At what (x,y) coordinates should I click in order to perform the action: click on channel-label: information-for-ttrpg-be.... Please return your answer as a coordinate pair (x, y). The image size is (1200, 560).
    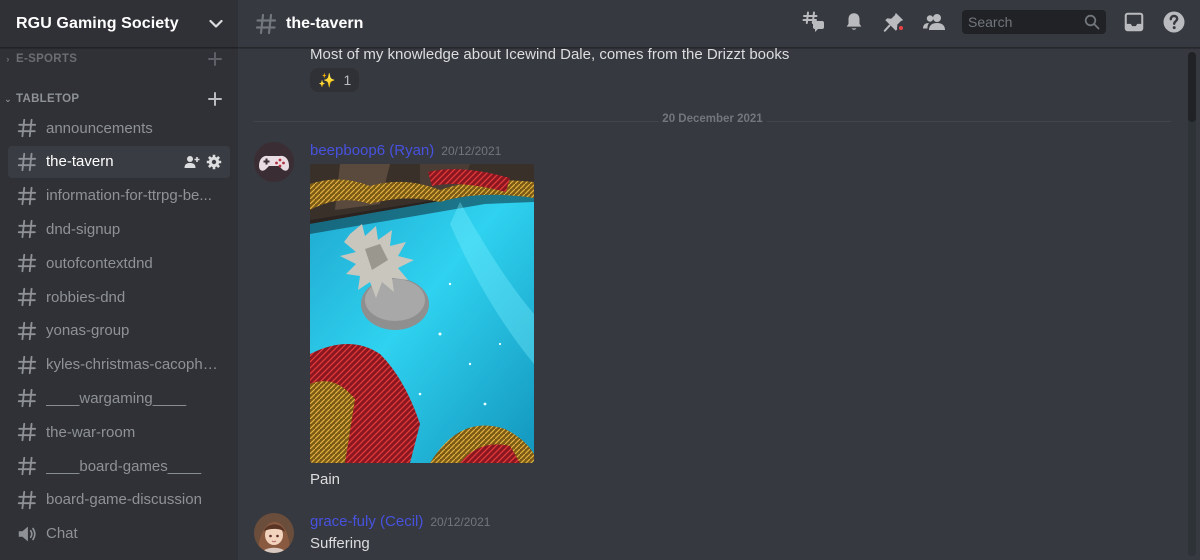
    Looking at the image, I should click on (129, 196).